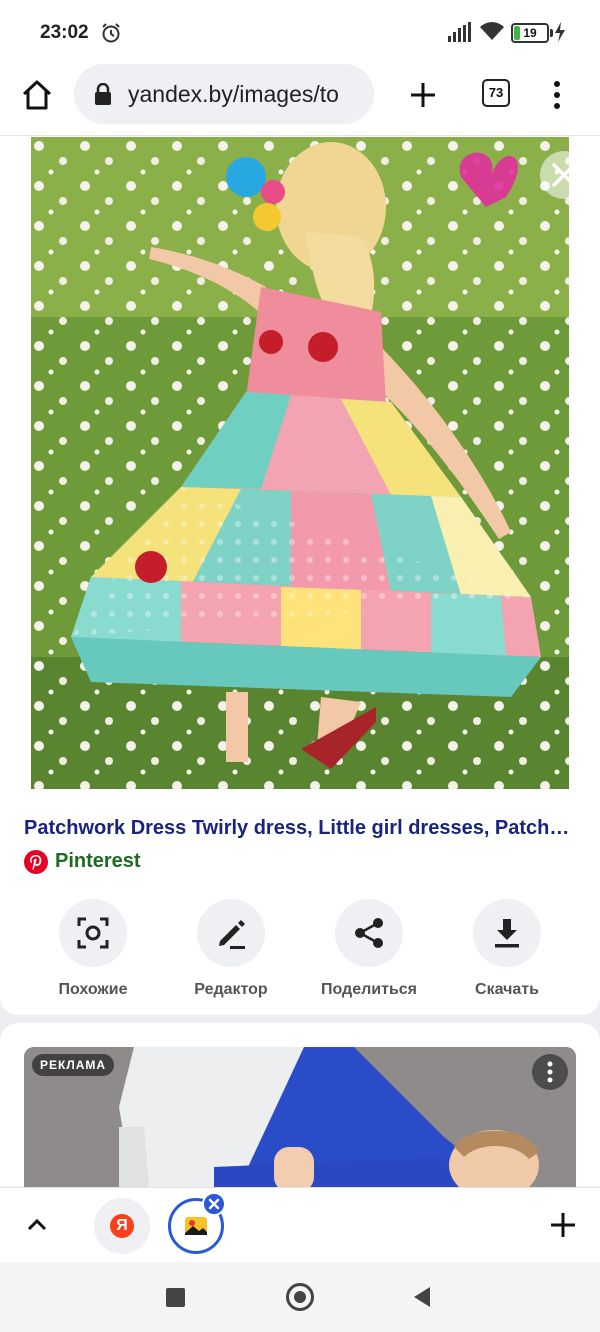  Describe the element at coordinates (103, 94) in the screenshot. I see `lock-icon` at that location.